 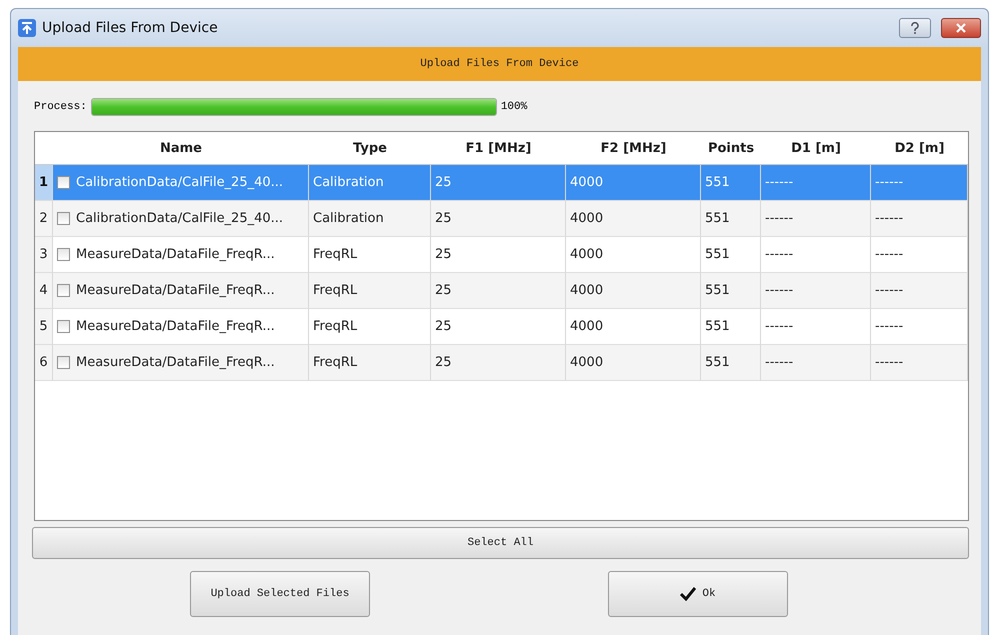 What do you see at coordinates (44, 327) in the screenshot?
I see `row-number: 5` at bounding box center [44, 327].